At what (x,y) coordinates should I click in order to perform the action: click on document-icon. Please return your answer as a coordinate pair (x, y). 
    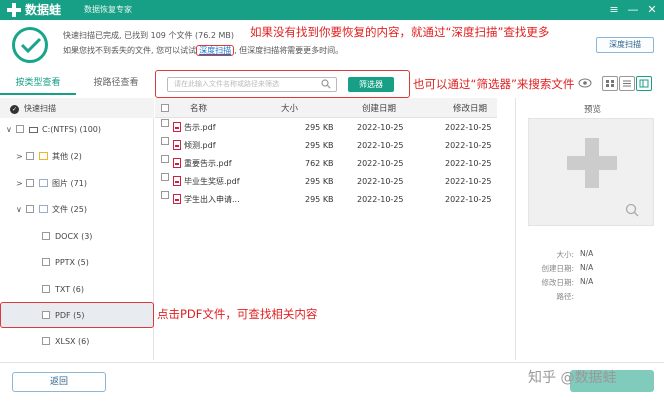
    Looking at the image, I should click on (43, 209).